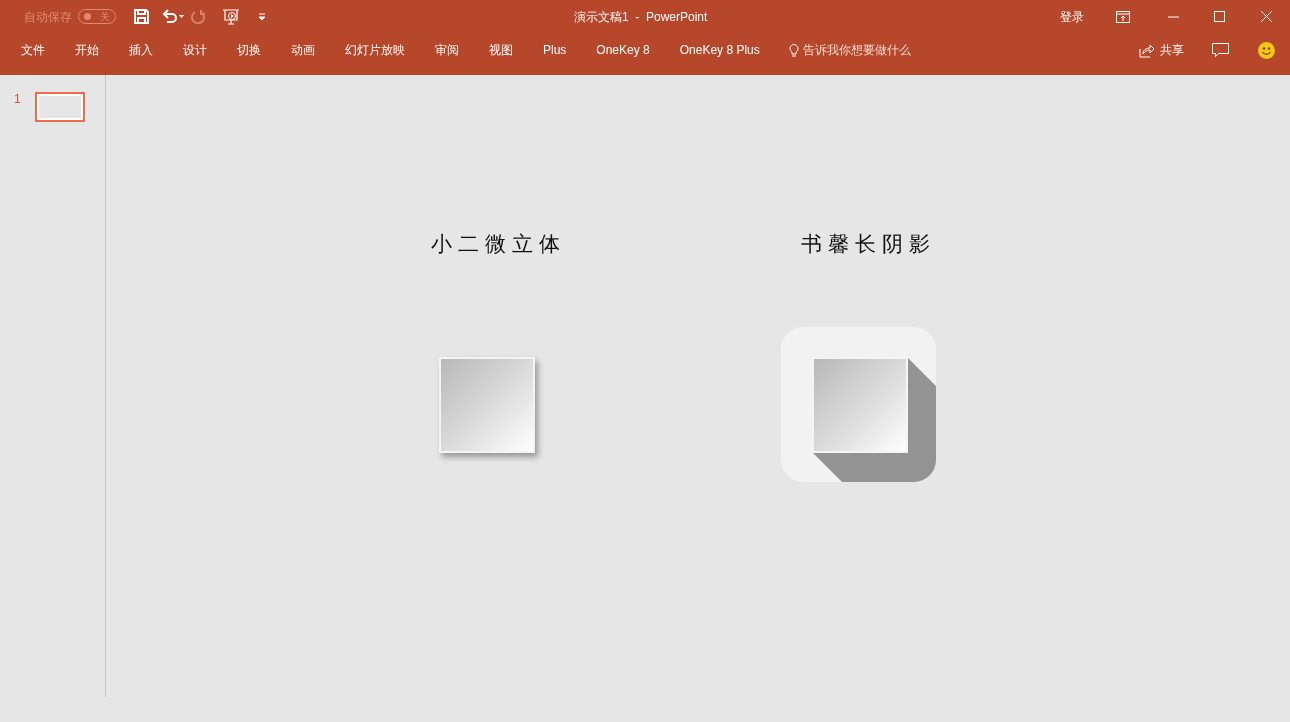 This screenshot has width=1290, height=722. Describe the element at coordinates (33, 50) in the screenshot. I see `ribbon-tab: 文件` at that location.